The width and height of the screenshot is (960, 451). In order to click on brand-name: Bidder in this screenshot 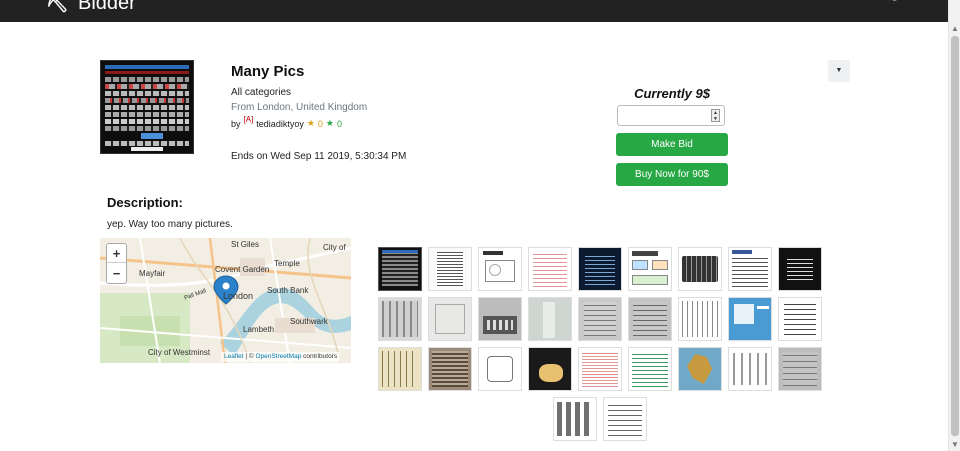, I will do `click(107, 7)`.